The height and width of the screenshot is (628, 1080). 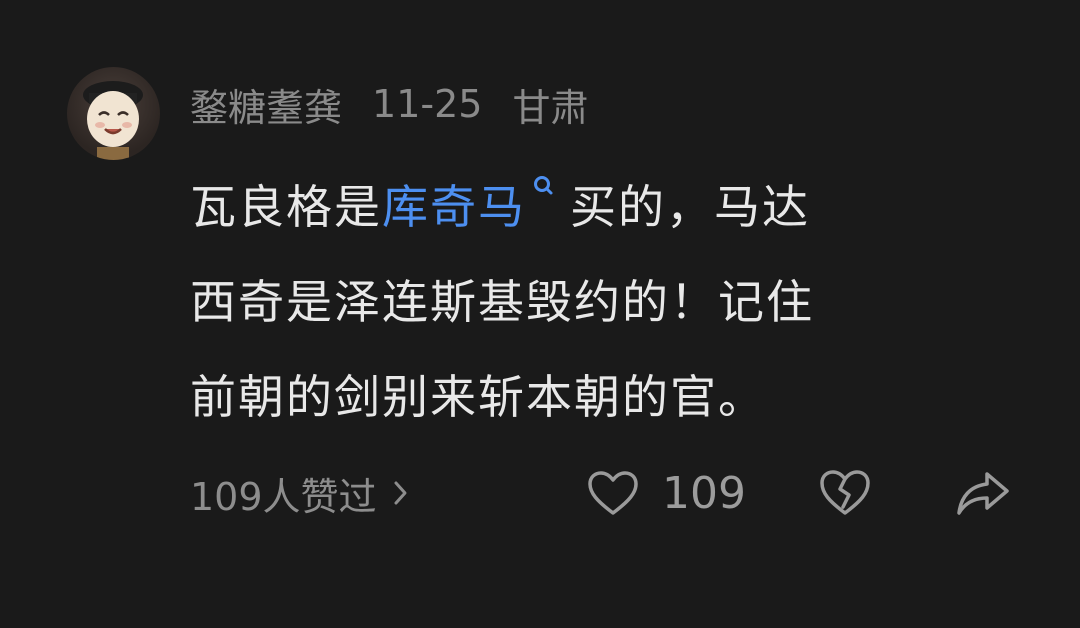 I want to click on heart-icon, so click(x=613, y=493).